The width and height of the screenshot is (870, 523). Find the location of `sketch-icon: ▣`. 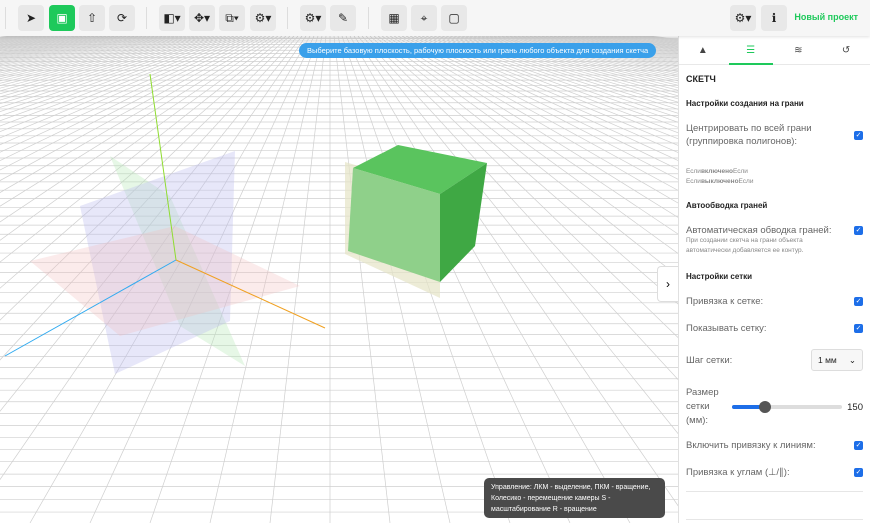

sketch-icon: ▣ is located at coordinates (62, 18).